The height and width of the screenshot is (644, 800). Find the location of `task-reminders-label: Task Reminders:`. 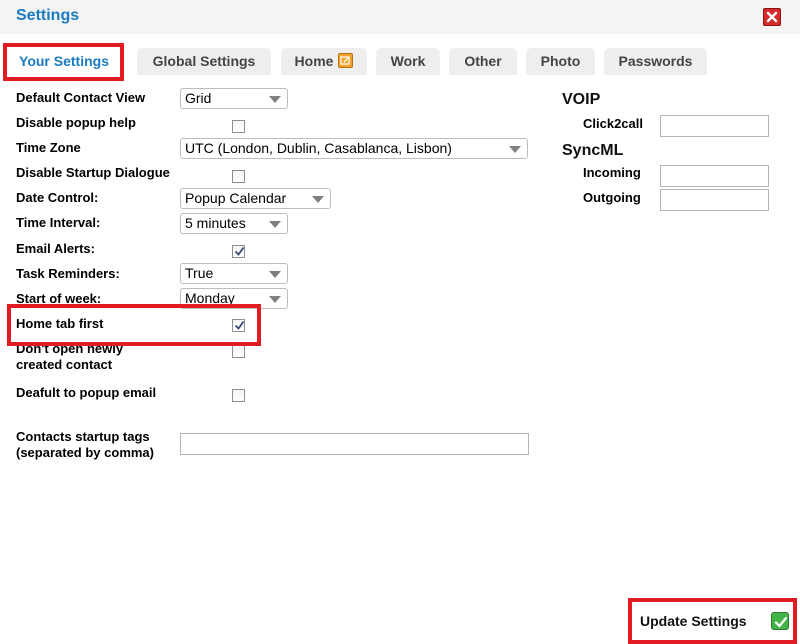

task-reminders-label: Task Reminders: is located at coordinates (68, 273).